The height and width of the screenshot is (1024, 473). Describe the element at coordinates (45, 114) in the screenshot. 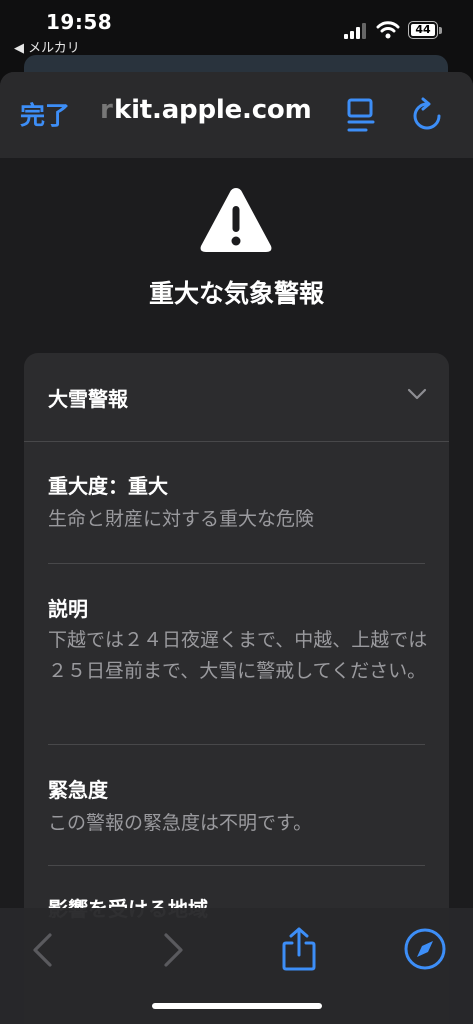

I see `done-button: 完了` at that location.